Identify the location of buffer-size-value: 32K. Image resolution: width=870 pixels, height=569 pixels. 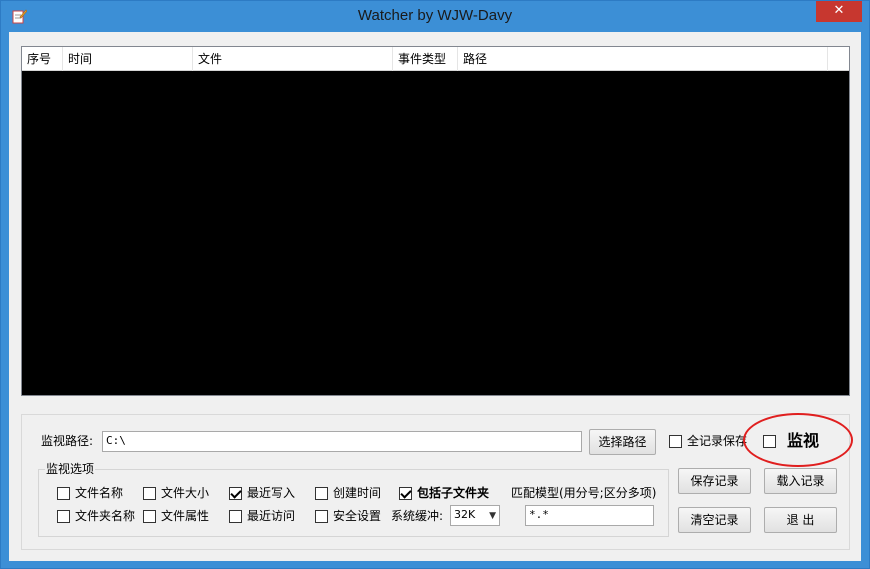
(465, 514).